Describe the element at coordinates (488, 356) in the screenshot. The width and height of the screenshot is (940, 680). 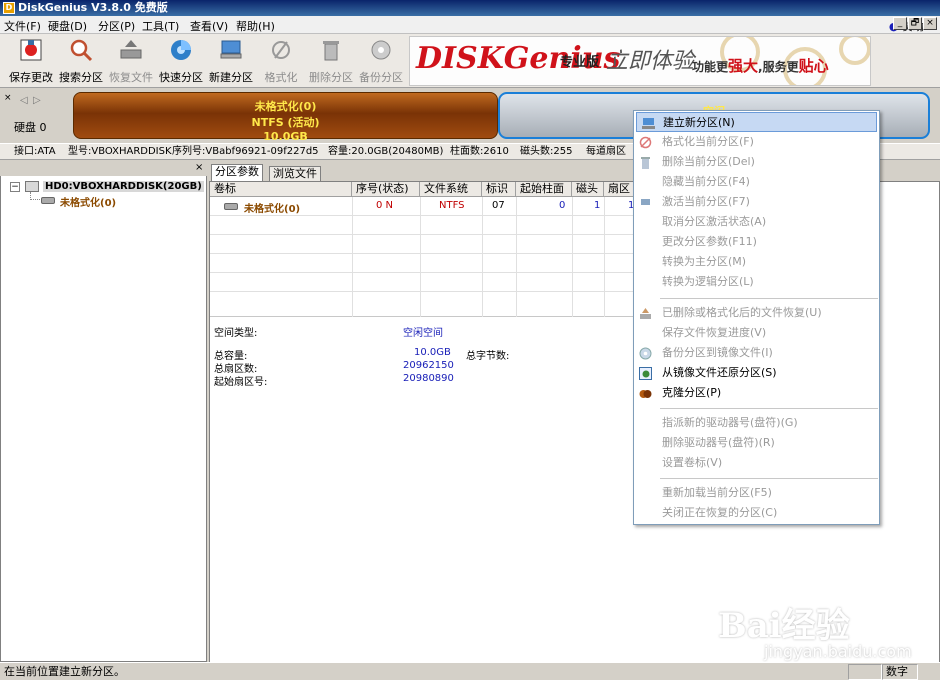
I see `total-bytes-label: 总字节数:` at that location.